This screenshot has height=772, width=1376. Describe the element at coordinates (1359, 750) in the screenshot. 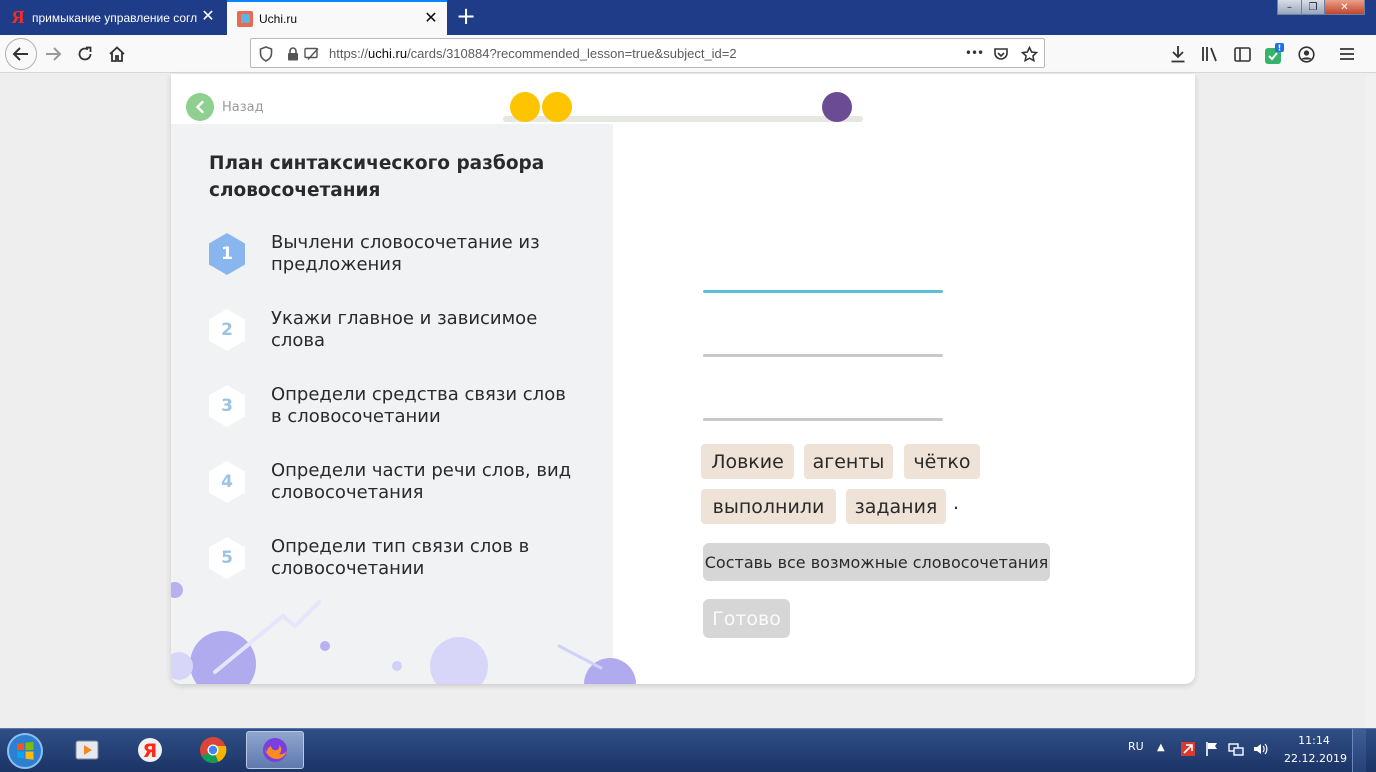

I see `show-desktop-button` at that location.